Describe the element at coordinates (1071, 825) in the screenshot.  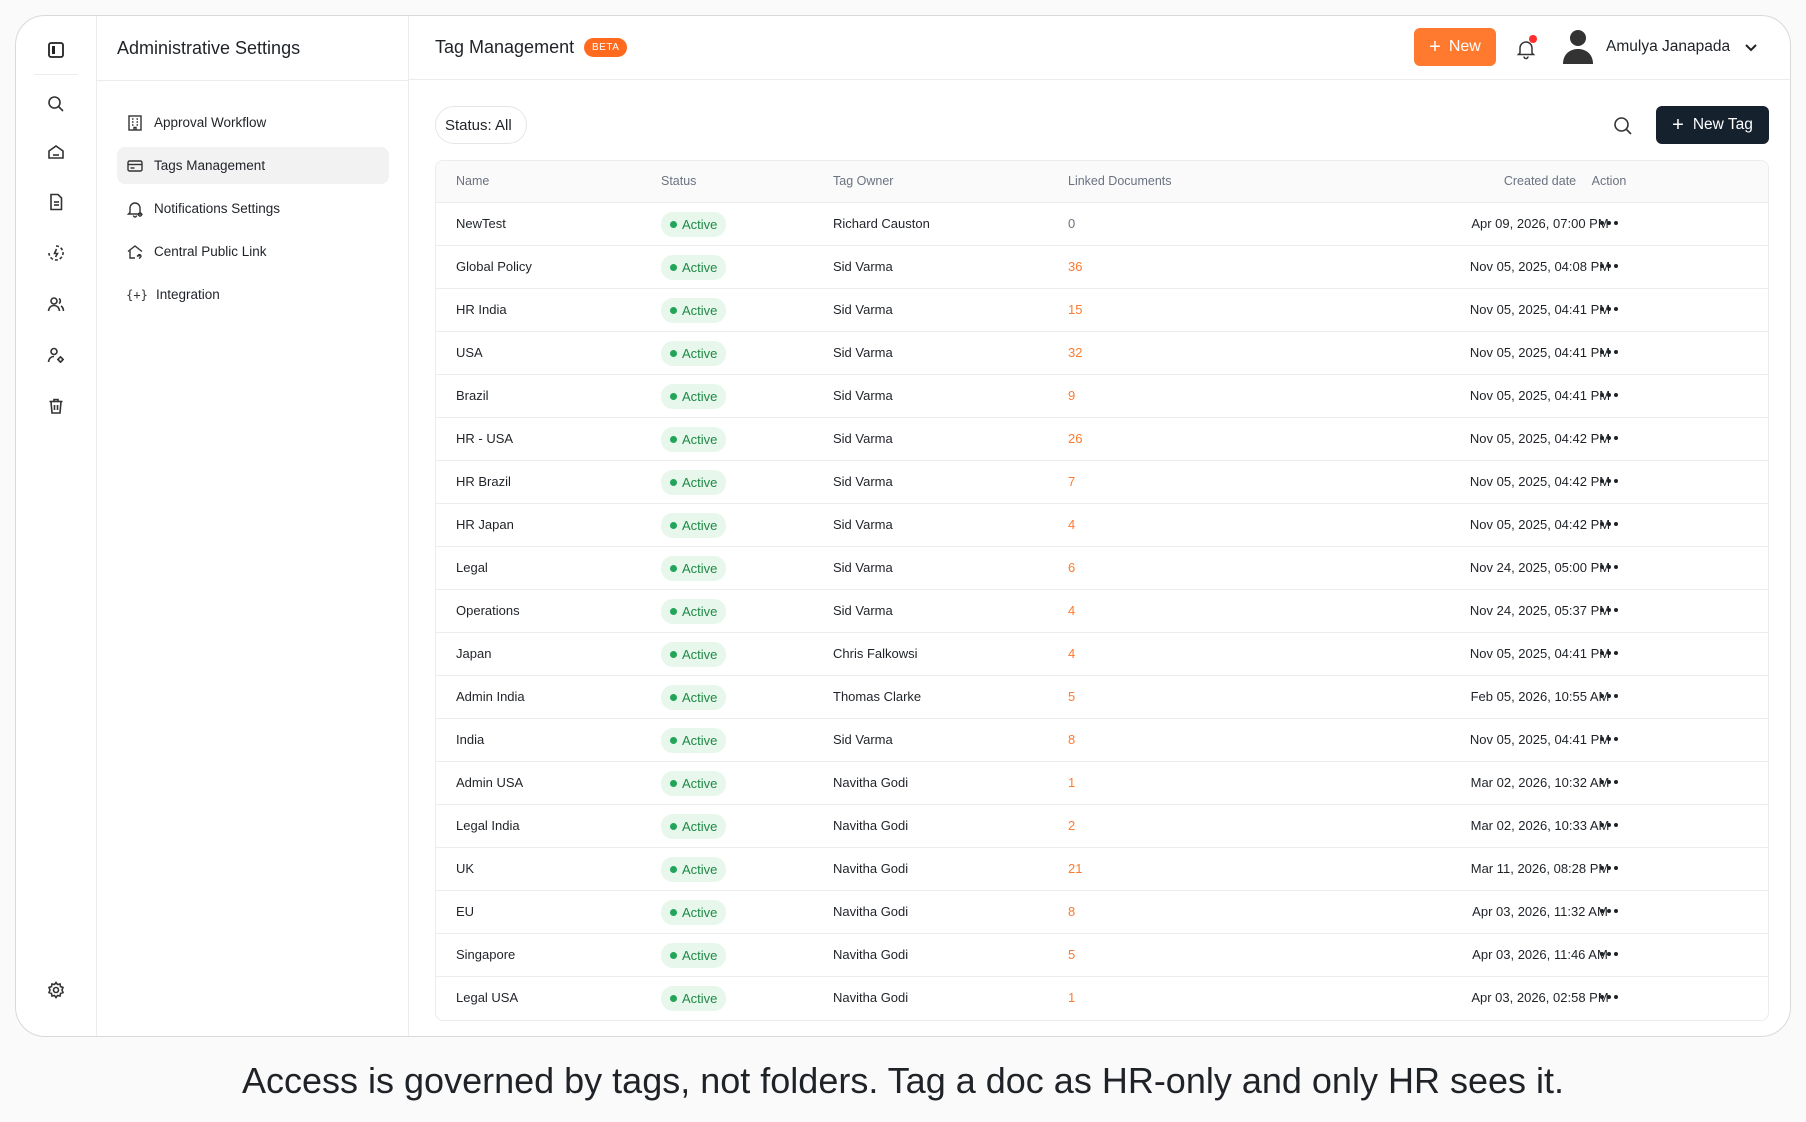
I see `linked-documents-count: 2` at that location.